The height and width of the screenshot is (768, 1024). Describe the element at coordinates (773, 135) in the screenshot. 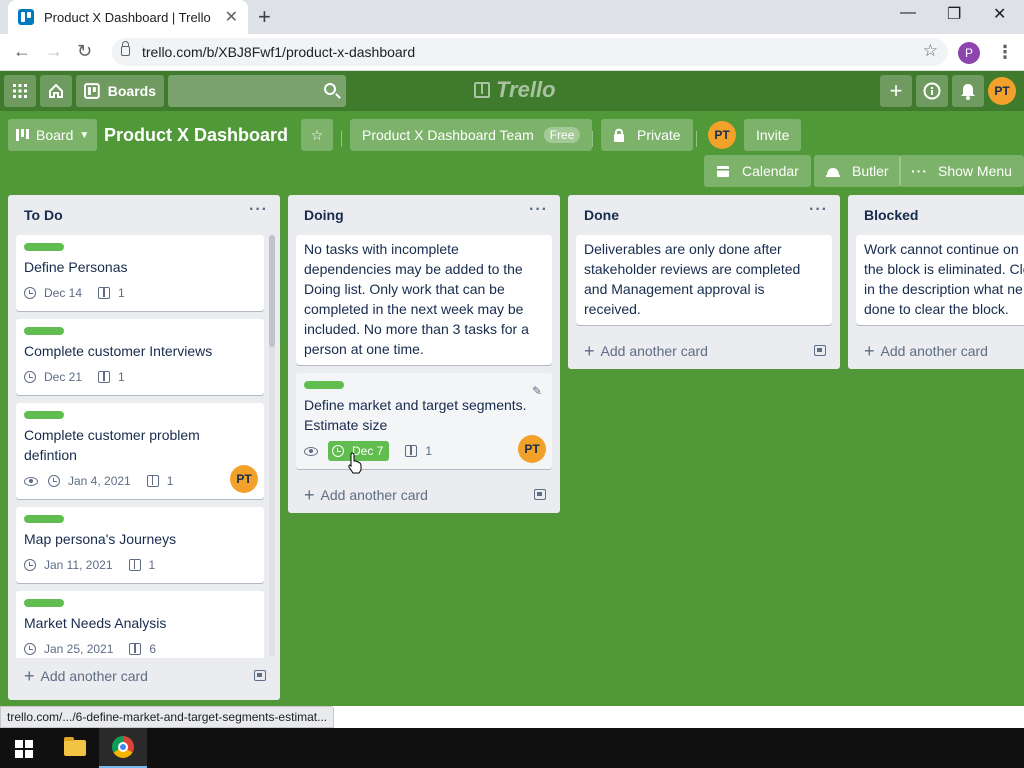

I see `invite-button: Invite` at that location.